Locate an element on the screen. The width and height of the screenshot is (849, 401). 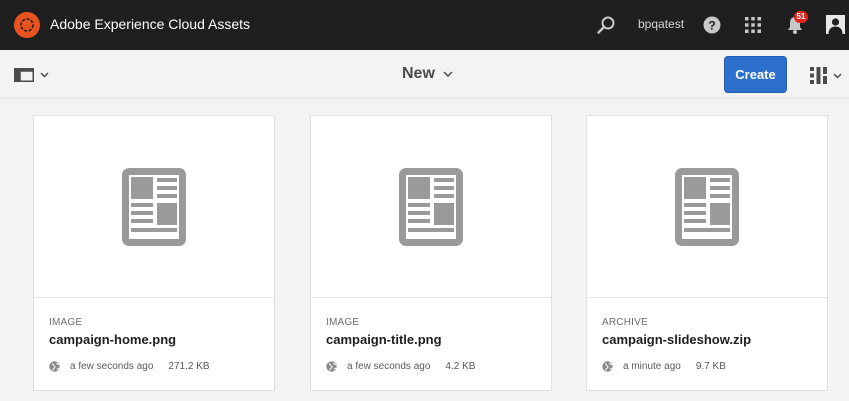
notification-count-badge: 51 is located at coordinates (801, 17).